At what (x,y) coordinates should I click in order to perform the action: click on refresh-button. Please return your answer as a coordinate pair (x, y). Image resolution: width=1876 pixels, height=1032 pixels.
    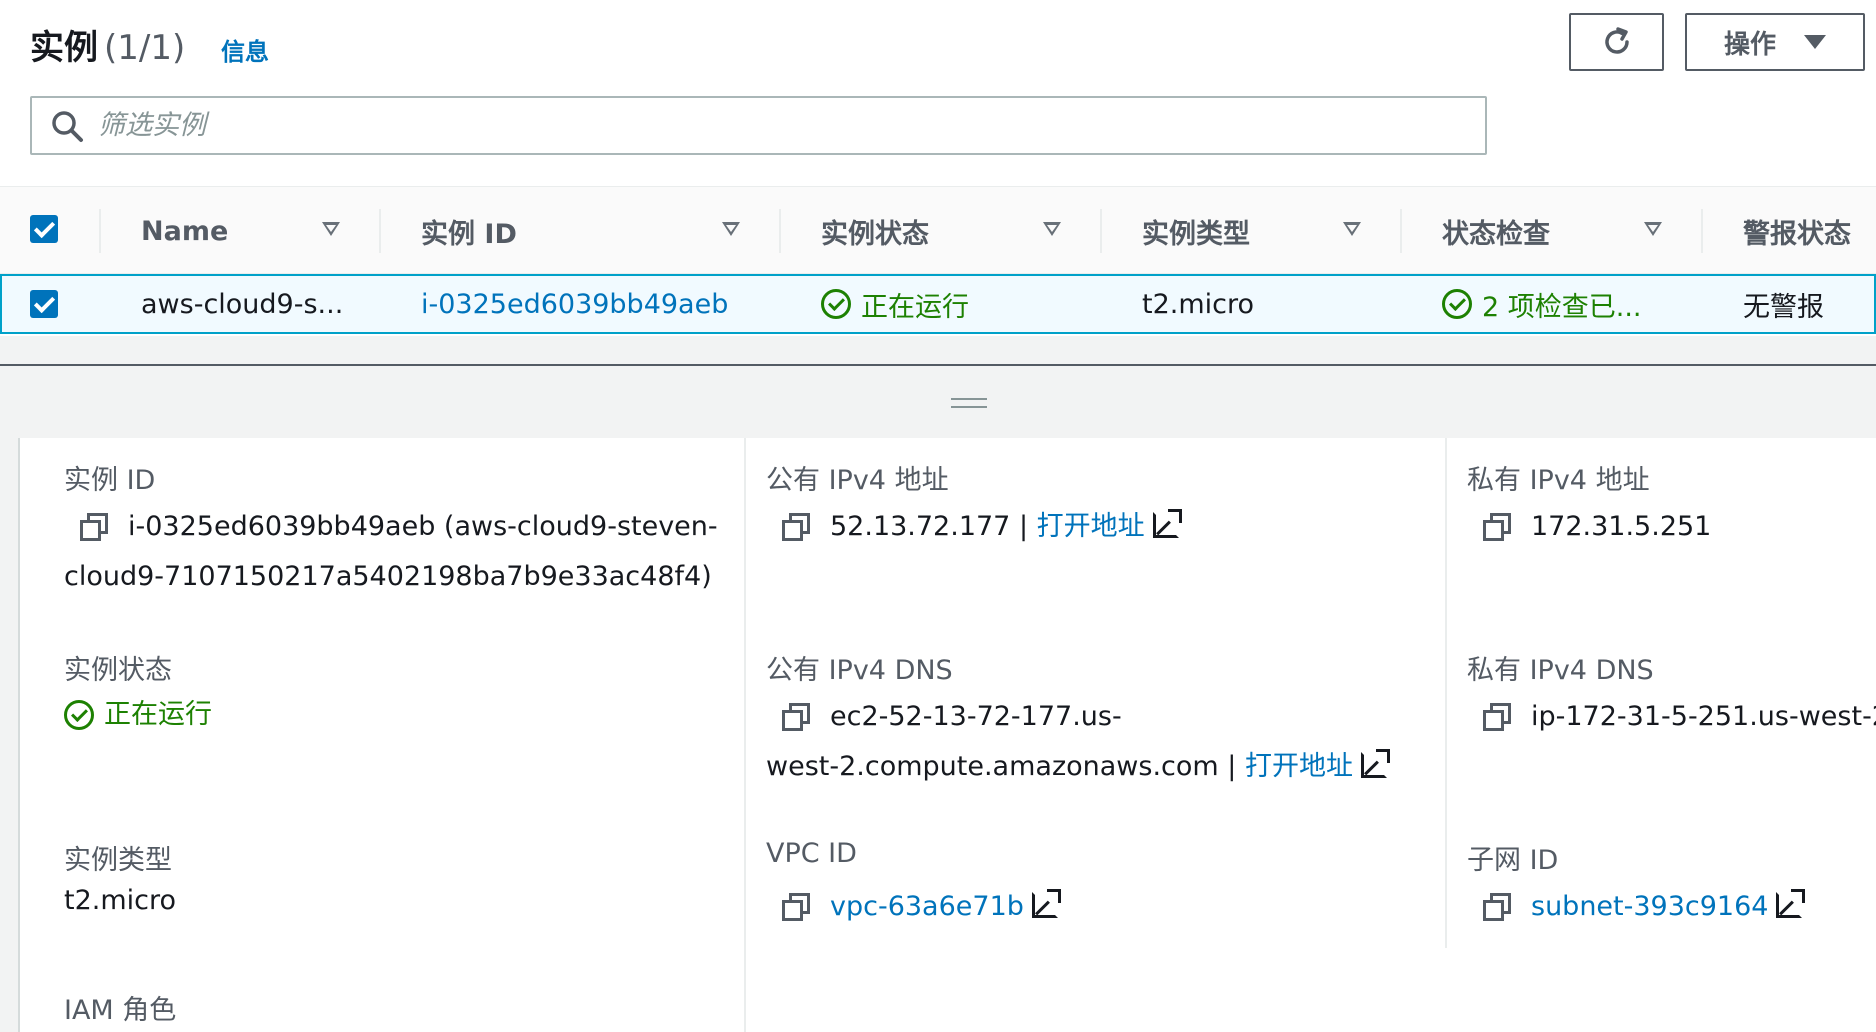
    Looking at the image, I should click on (1616, 42).